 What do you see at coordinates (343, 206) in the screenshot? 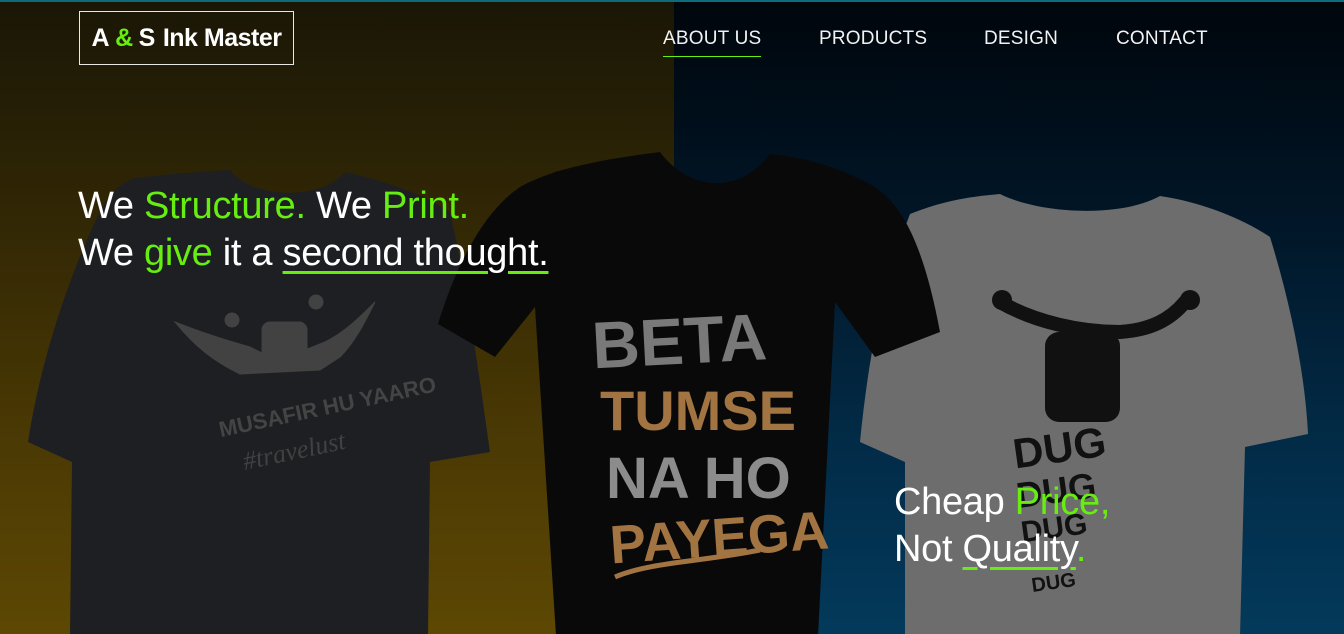
I see `tagline-we-2: We` at bounding box center [343, 206].